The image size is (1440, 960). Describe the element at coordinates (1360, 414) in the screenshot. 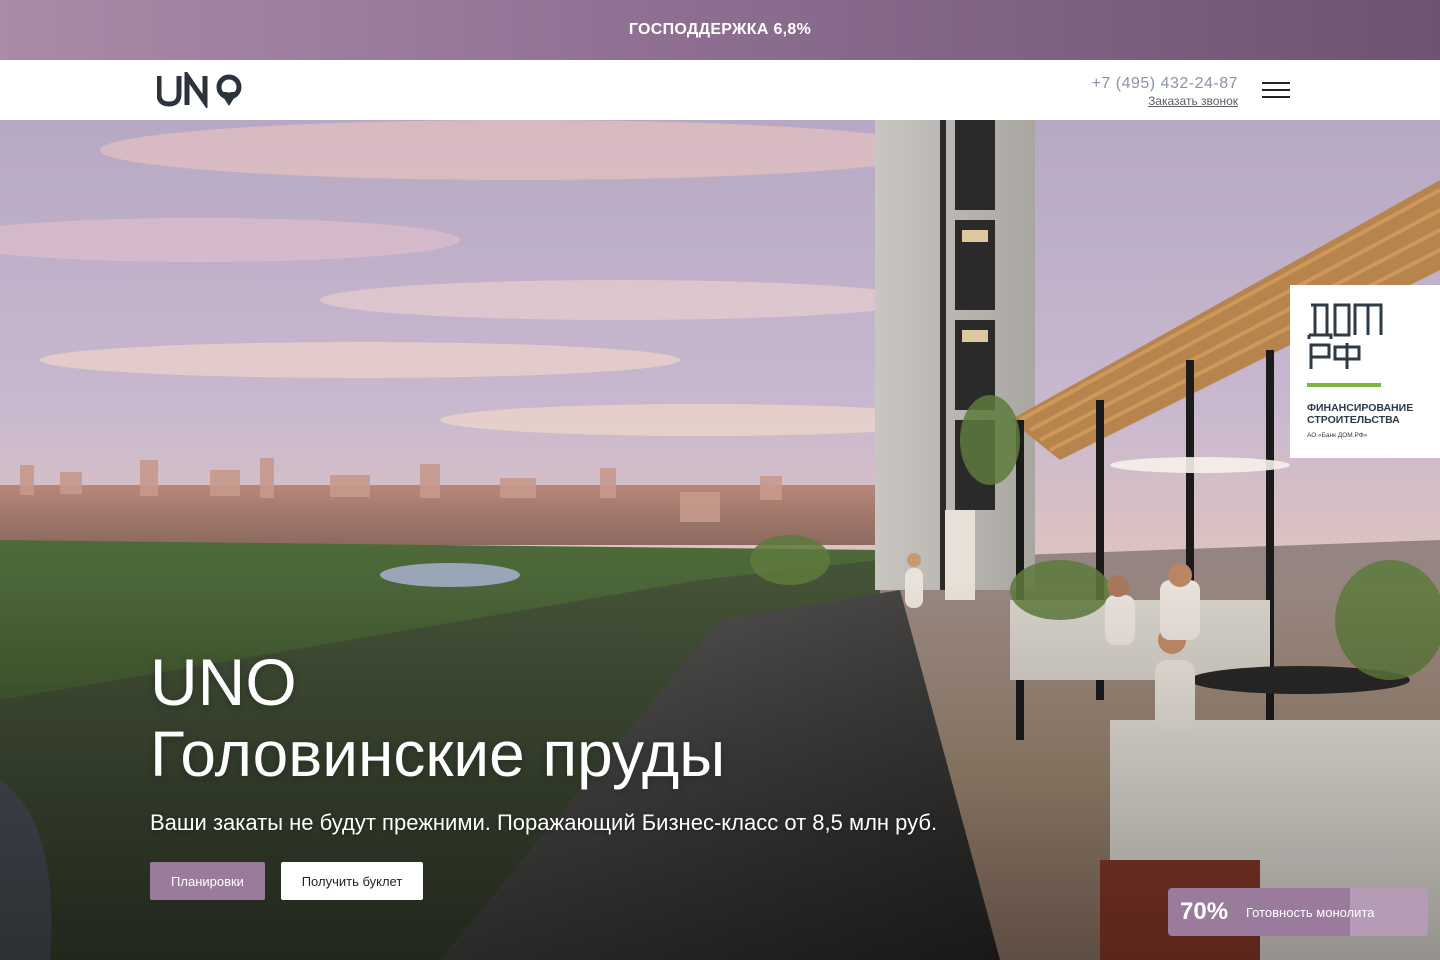

I see `domrf-title: ФИНАНСИРОВАНИЕ СТРОИТЕЛЬСТВА` at that location.